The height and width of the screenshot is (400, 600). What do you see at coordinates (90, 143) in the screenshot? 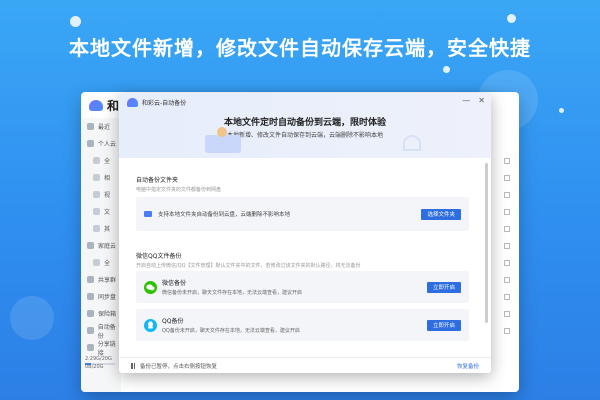
I see `cloud-icon` at bounding box center [90, 143].